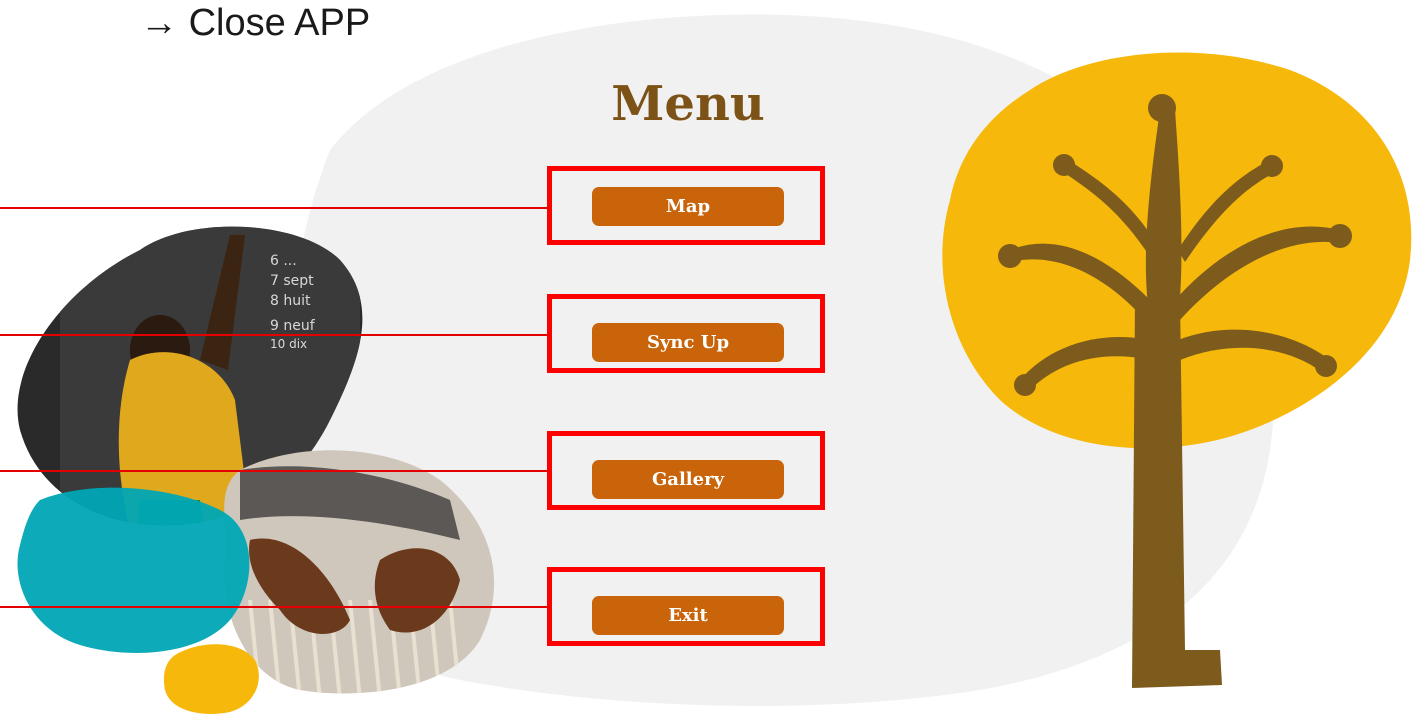 The image size is (1423, 715). Describe the element at coordinates (133, 570) in the screenshot. I see `teal-blob` at that location.